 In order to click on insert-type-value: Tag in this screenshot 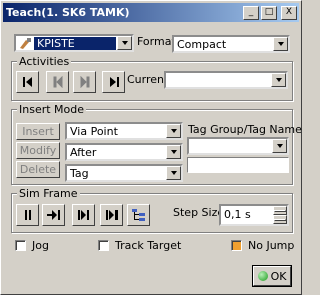, I will do `click(79, 173)`.